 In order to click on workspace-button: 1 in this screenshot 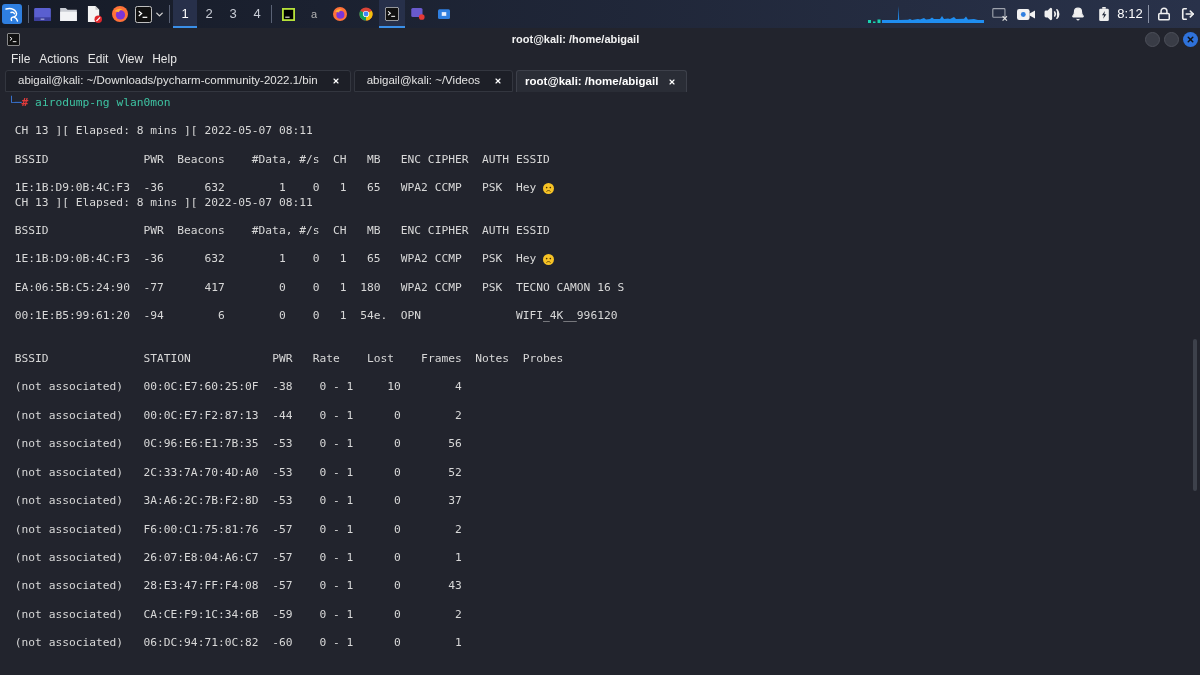, I will do `click(185, 14)`.